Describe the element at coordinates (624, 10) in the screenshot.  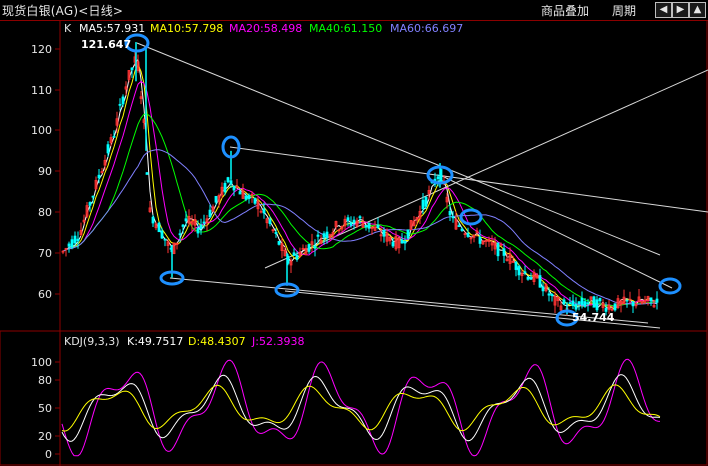
I see `period-menu: 周期` at that location.